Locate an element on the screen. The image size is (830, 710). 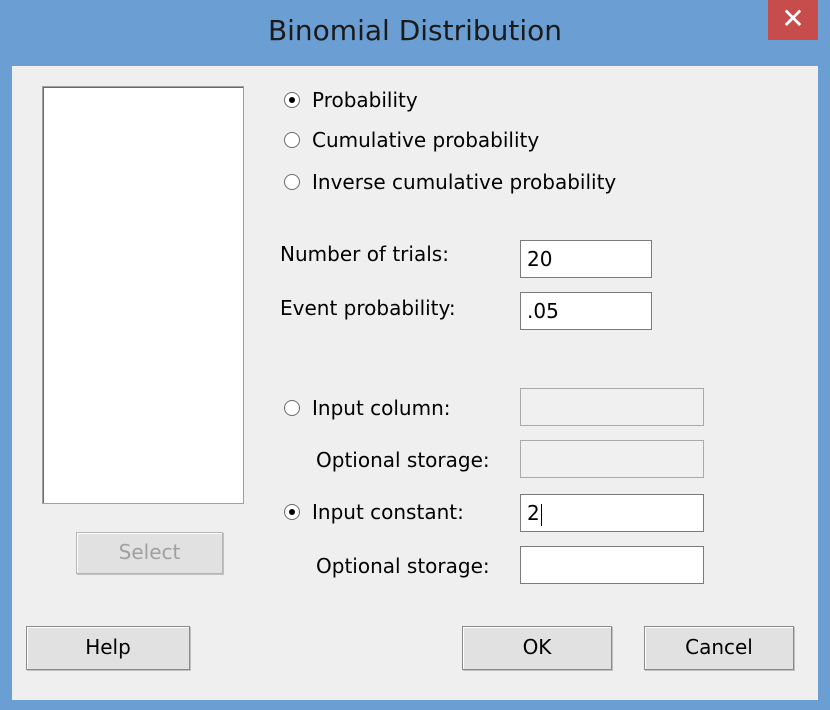
help-button: Help is located at coordinates (108, 648).